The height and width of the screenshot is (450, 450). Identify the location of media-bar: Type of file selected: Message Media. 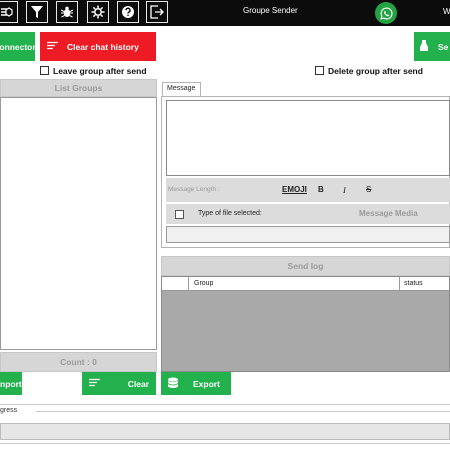
(308, 214).